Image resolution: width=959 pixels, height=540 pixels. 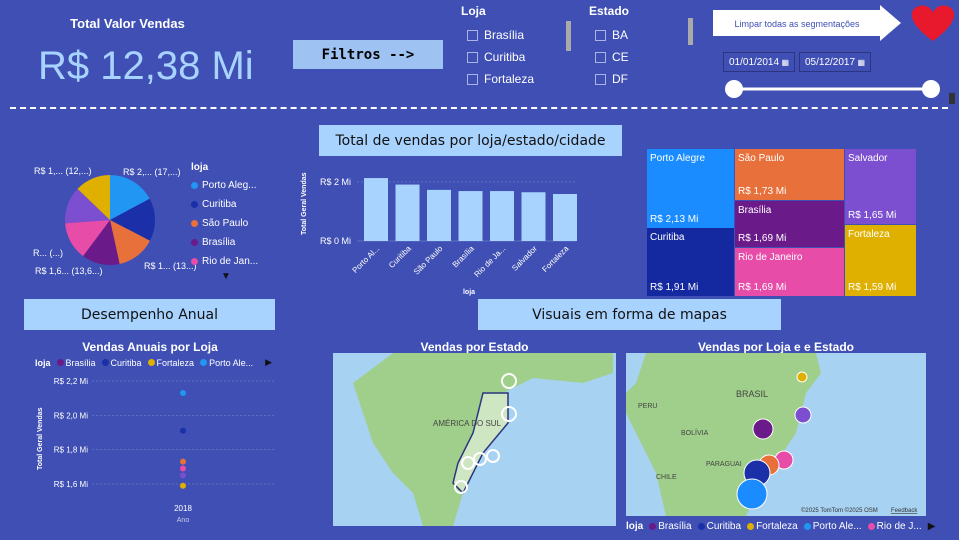 I want to click on treemap-cell: São Paulo R$ 1,73 Mi, so click(x=789, y=174).